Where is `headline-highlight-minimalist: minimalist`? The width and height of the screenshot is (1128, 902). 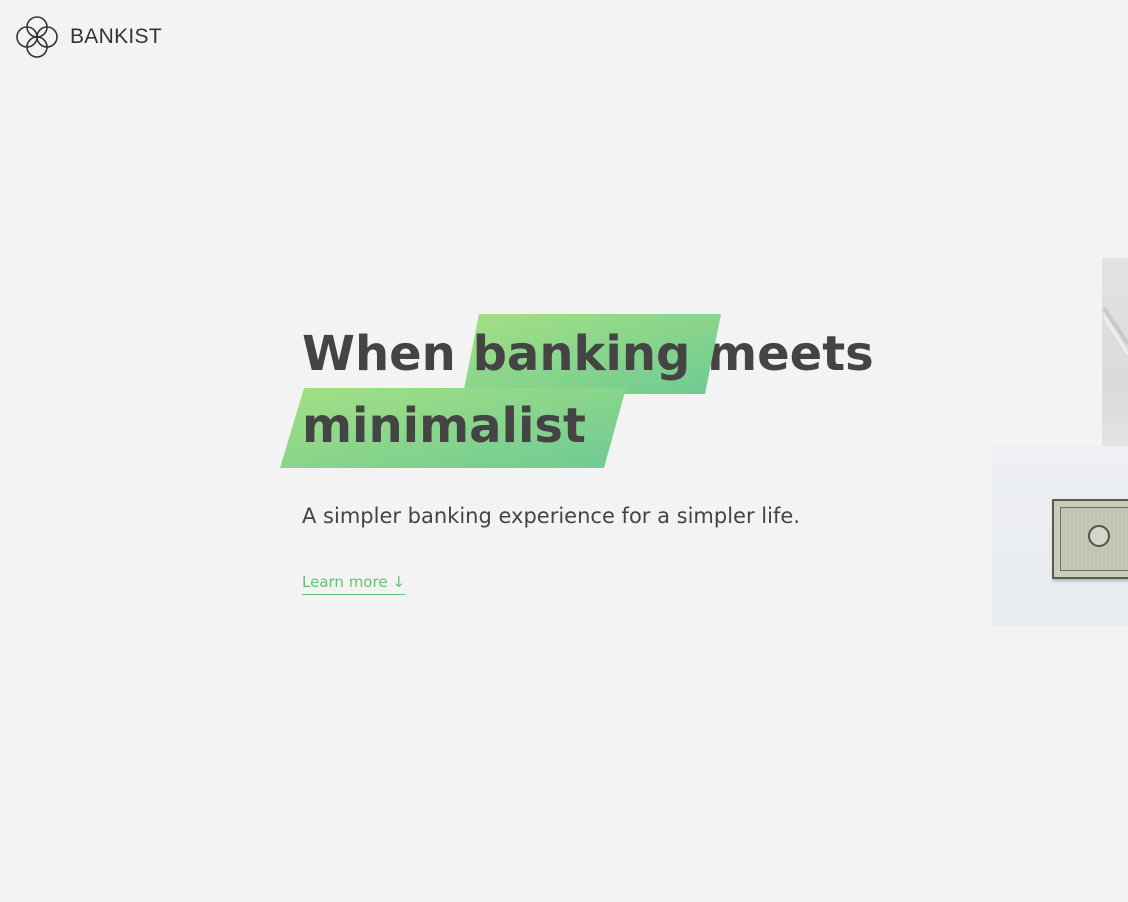 headline-highlight-minimalist: minimalist is located at coordinates (453, 428).